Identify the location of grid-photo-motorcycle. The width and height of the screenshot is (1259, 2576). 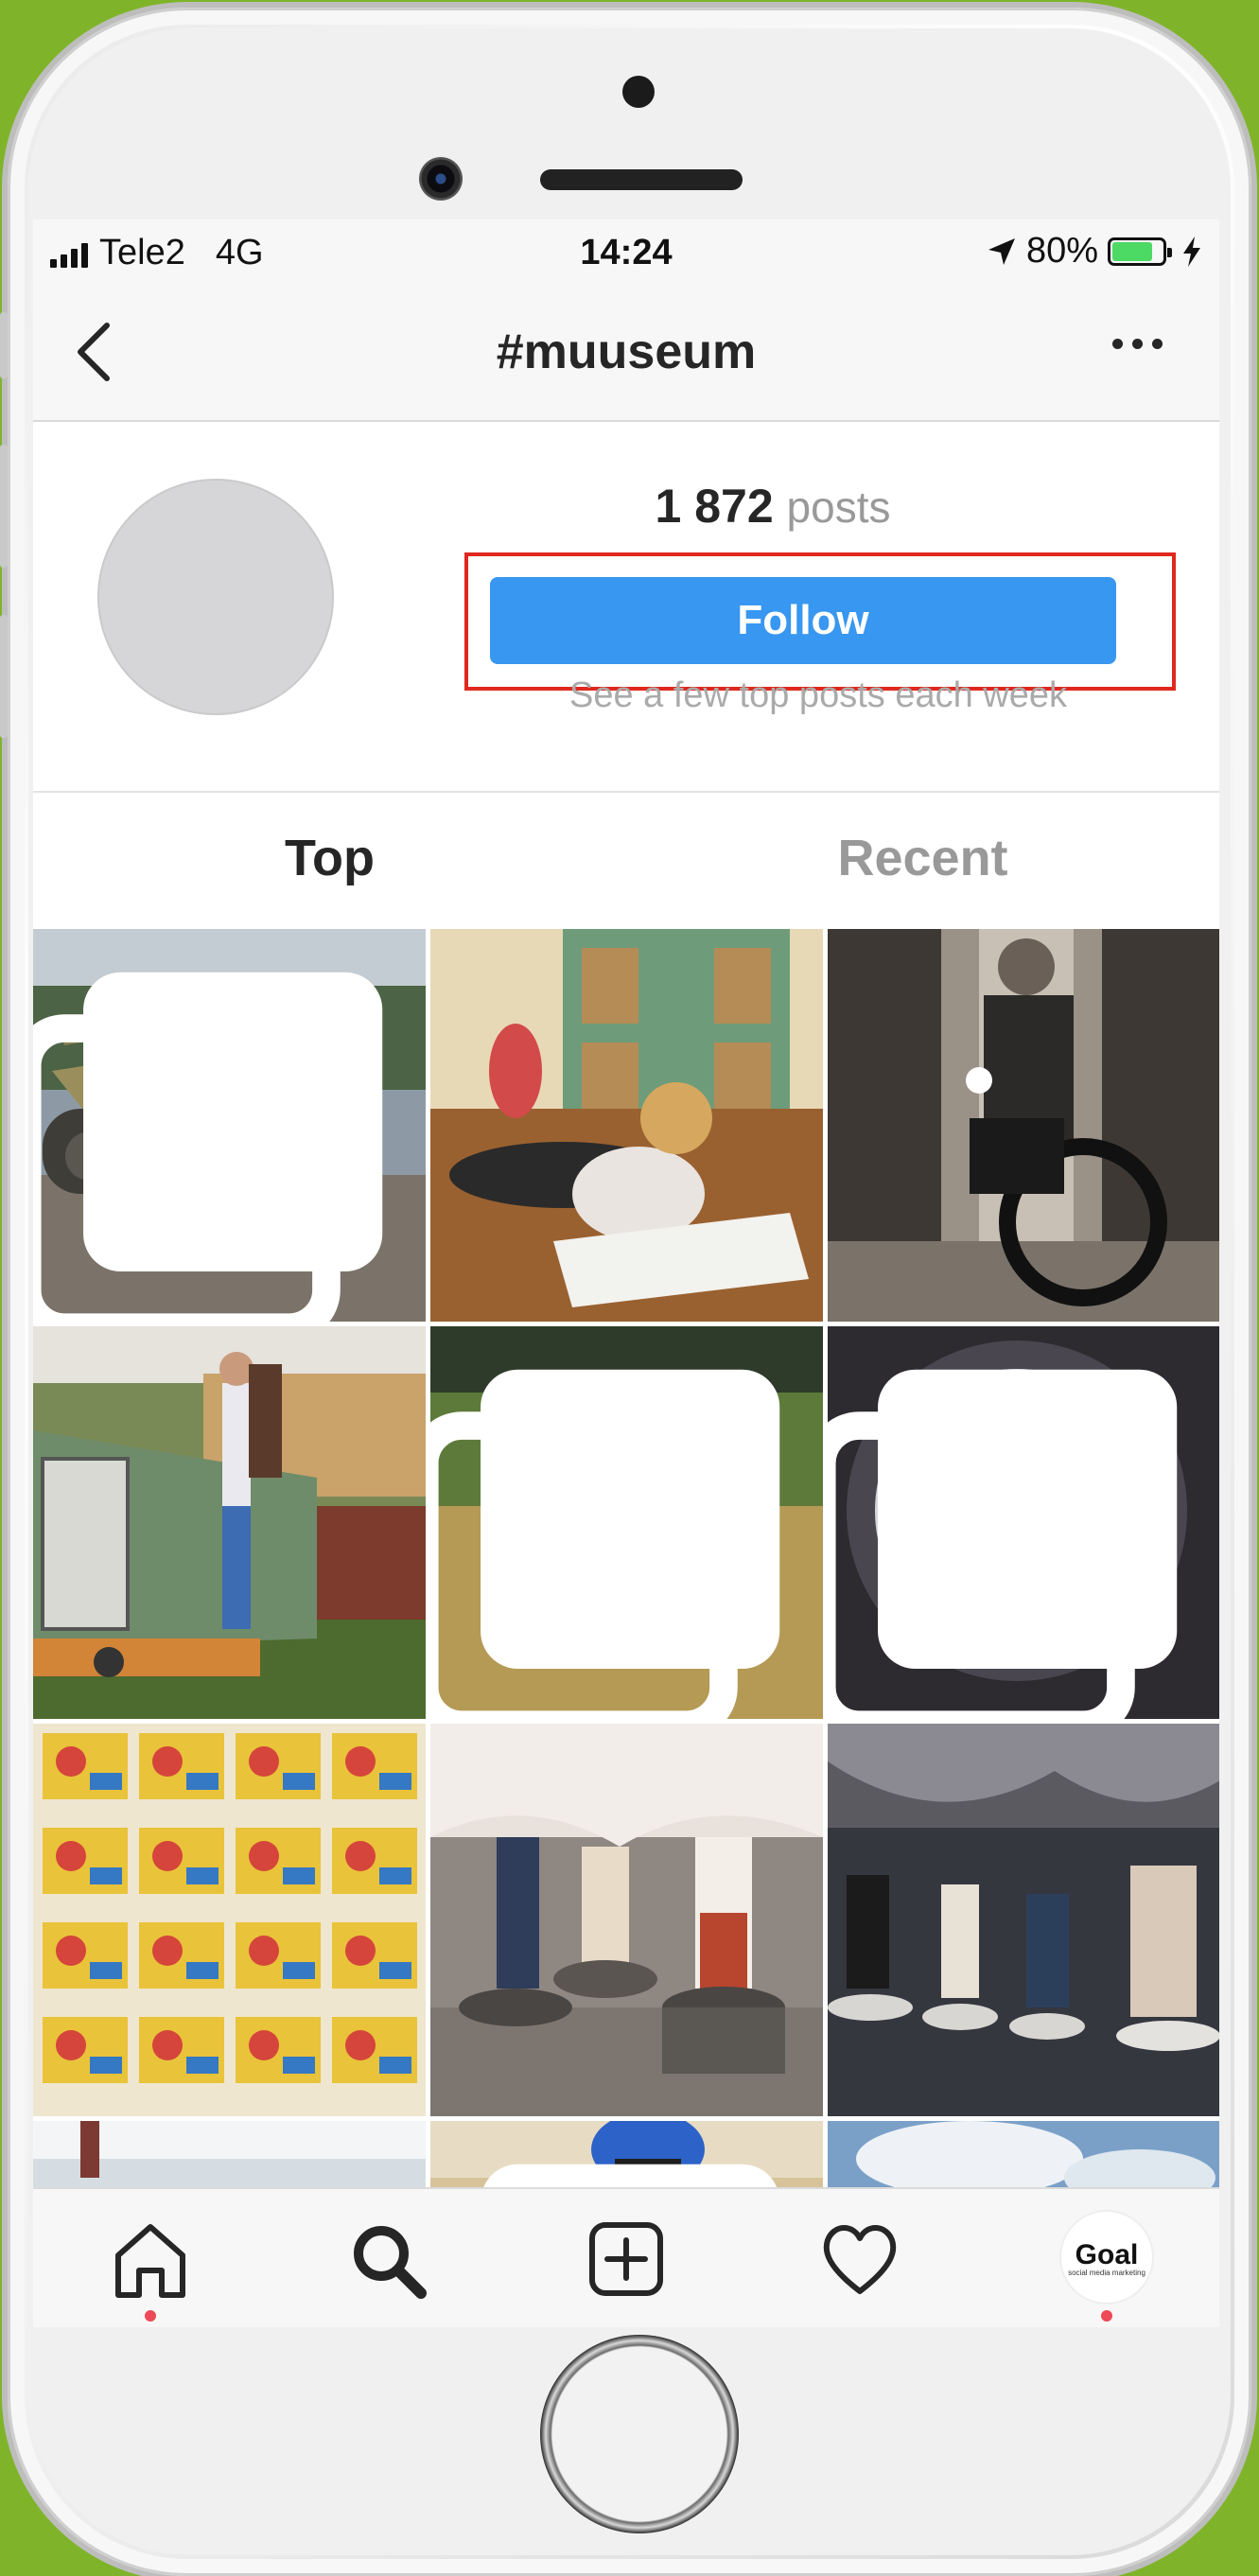
(1024, 1126).